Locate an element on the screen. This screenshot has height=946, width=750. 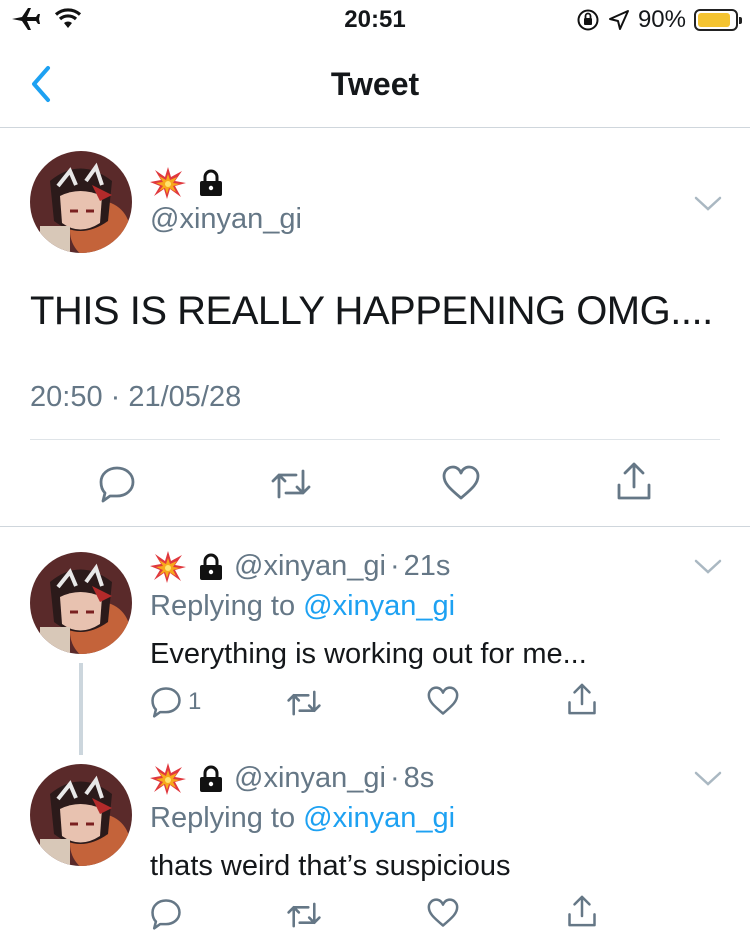
tweet-timestamp: 20:50 · 21/05/28 is located at coordinates (136, 397).